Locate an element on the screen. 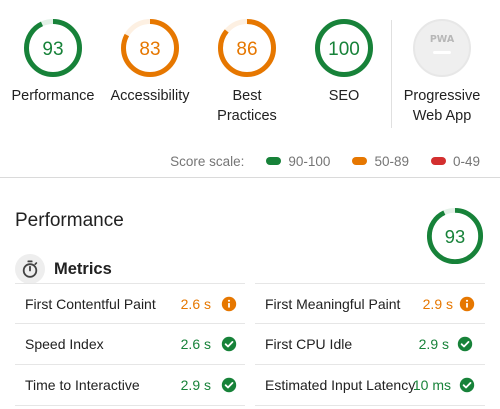 Image resolution: width=500 pixels, height=409 pixels. gauge-seo: 100 SEO is located at coordinates (344, 62).